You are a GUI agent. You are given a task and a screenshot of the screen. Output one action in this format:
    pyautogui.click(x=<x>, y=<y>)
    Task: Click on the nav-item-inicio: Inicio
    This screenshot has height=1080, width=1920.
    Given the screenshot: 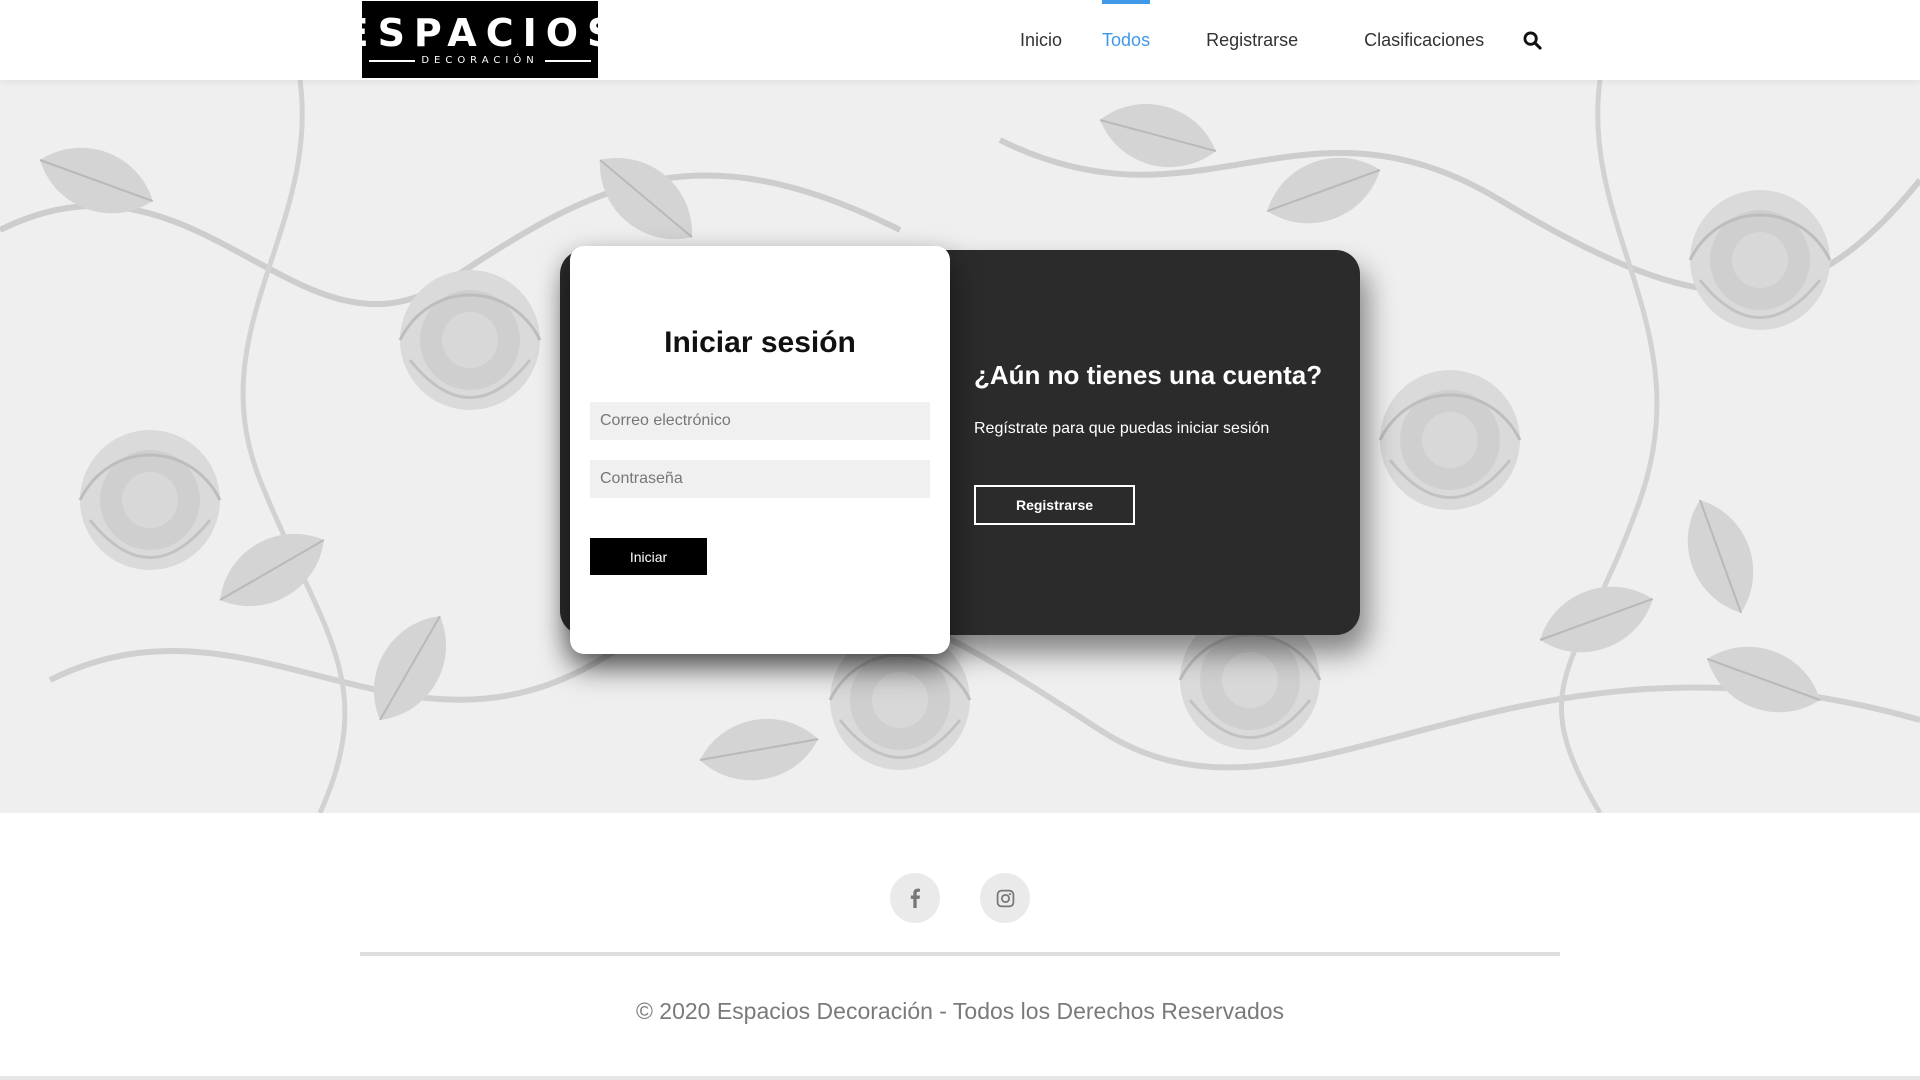 What is the action you would take?
    pyautogui.click(x=1041, y=40)
    